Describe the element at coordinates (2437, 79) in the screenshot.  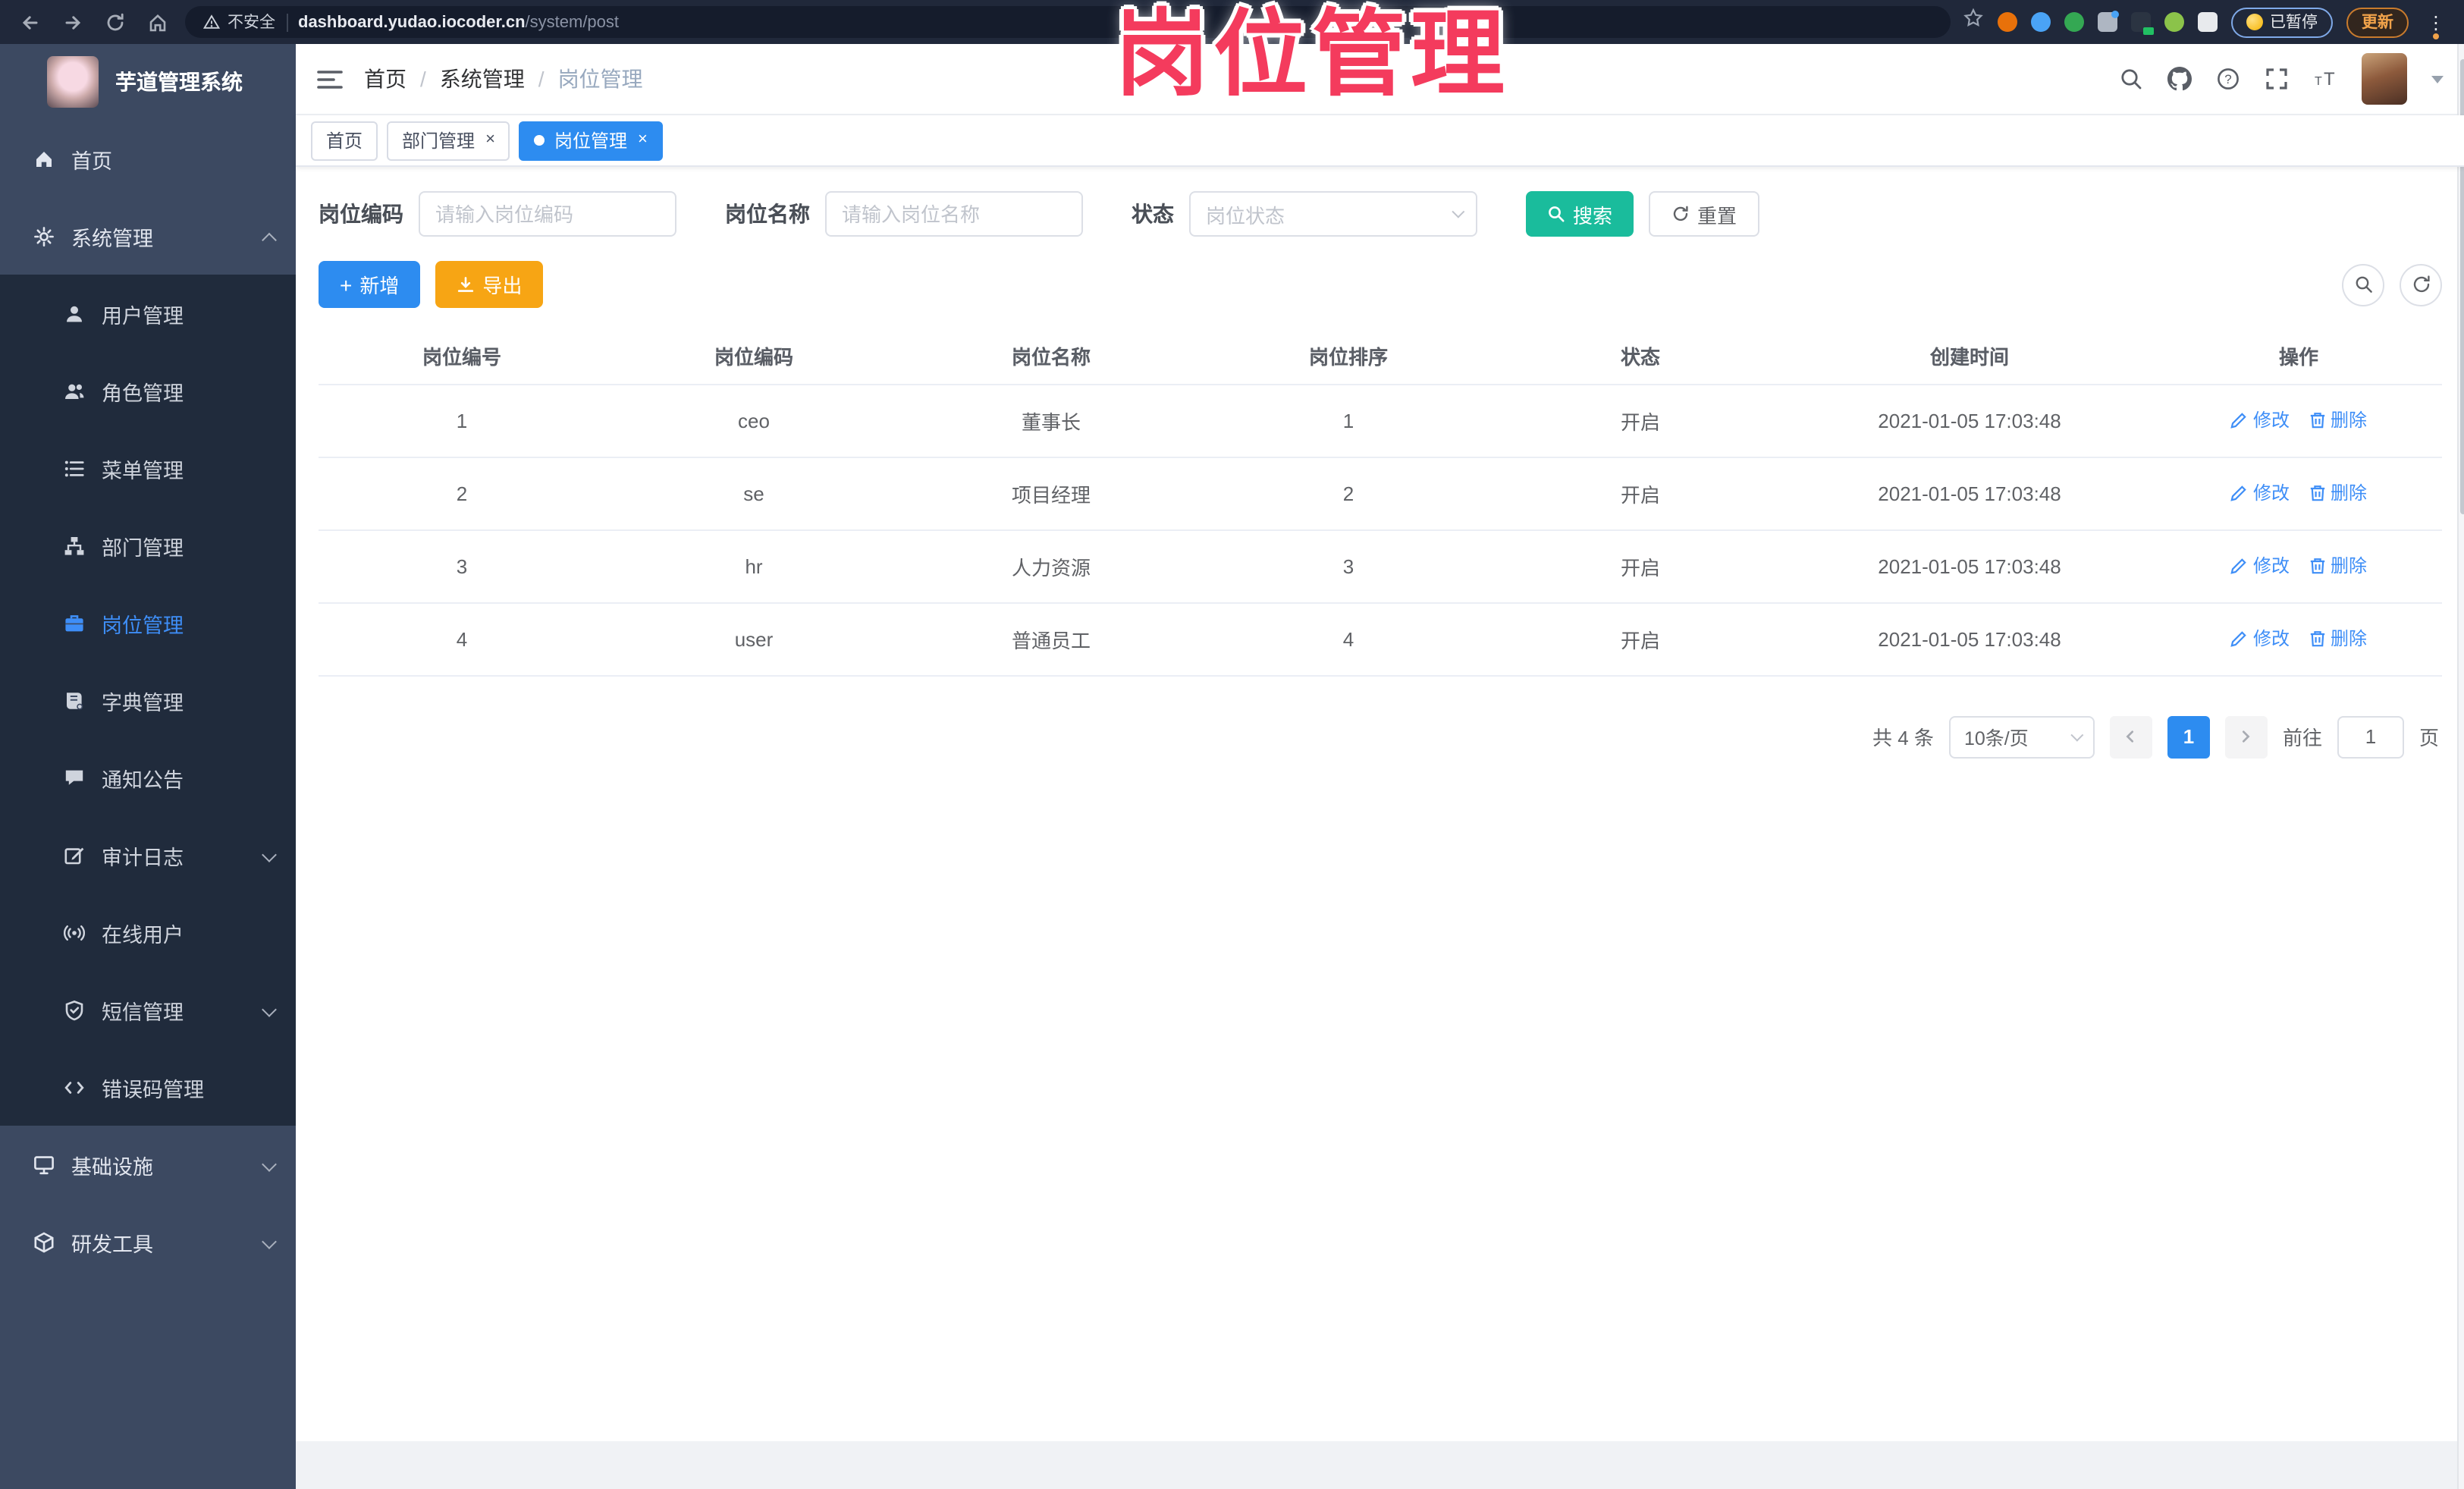
I see `caret-down-icon` at that location.